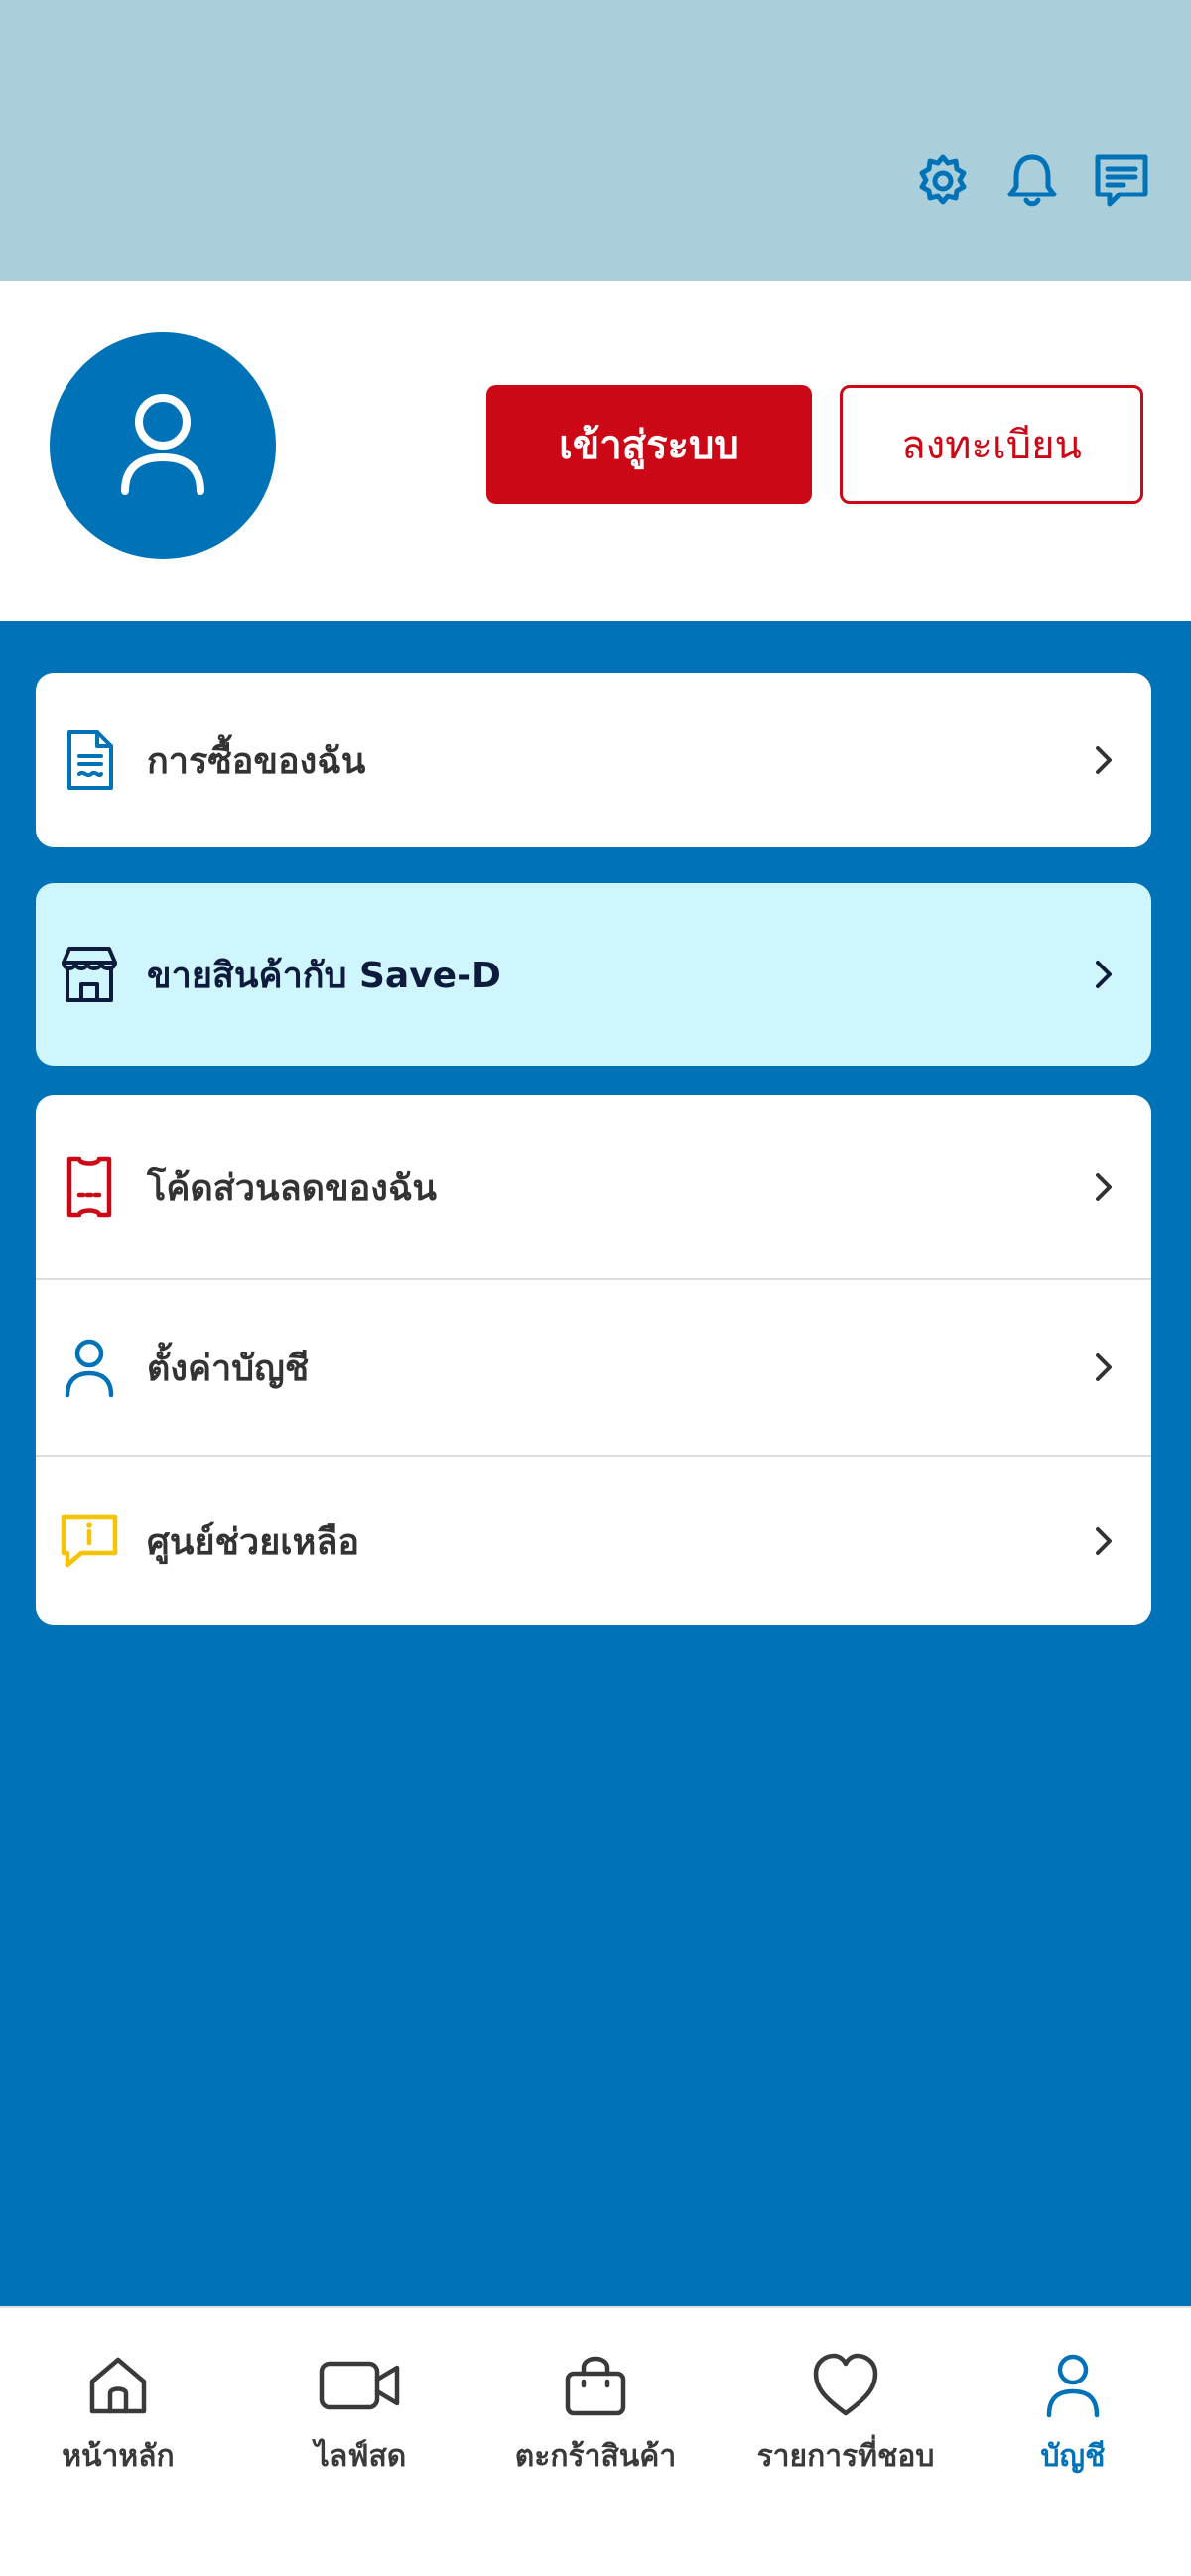  I want to click on menu-item-help-center: ศูนย์ช่วยเหลือ, so click(593, 1540).